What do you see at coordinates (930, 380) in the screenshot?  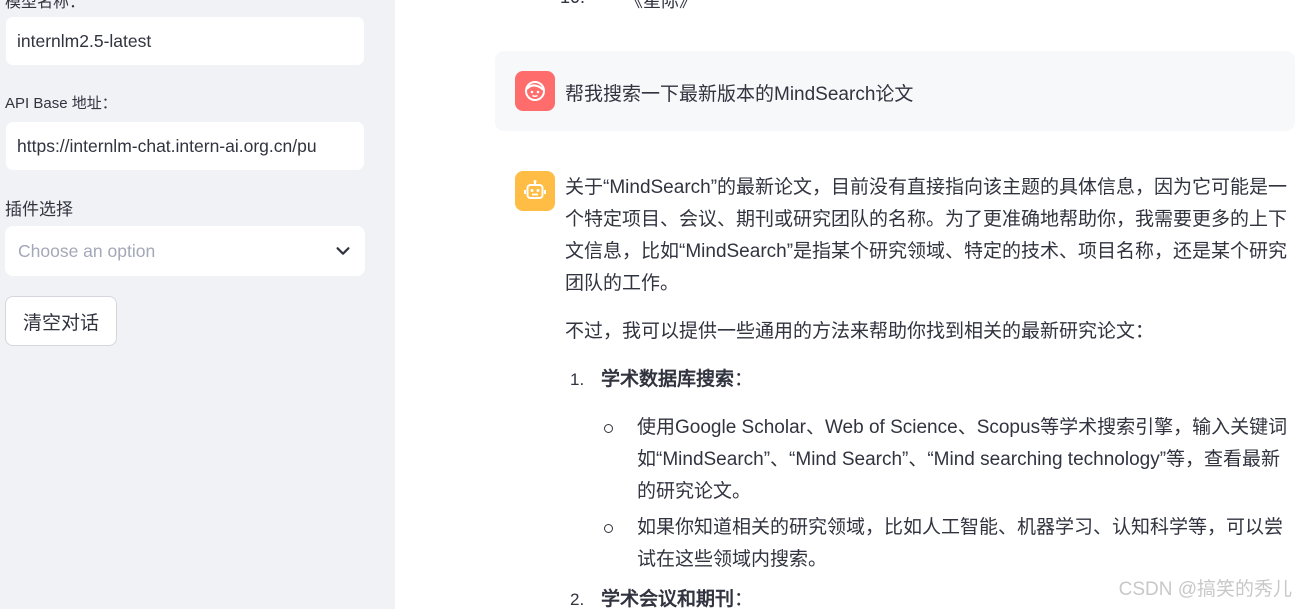 I see `list-item: 1. 学术数据库搜索：` at bounding box center [930, 380].